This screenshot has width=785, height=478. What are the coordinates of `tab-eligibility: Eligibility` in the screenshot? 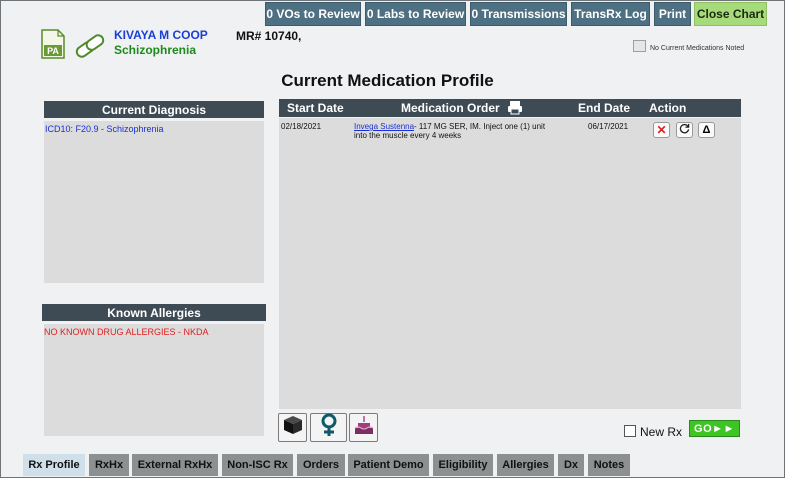 It's located at (463, 465).